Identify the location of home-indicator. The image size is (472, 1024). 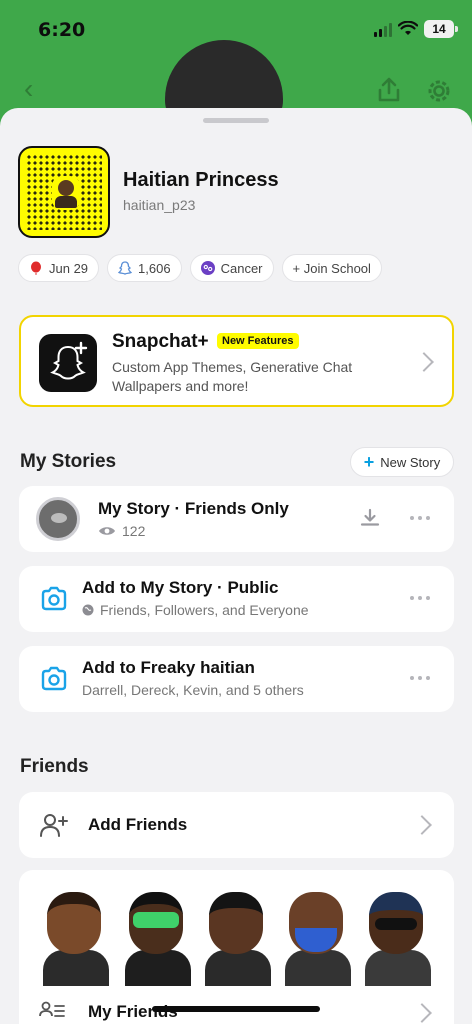
(236, 1009).